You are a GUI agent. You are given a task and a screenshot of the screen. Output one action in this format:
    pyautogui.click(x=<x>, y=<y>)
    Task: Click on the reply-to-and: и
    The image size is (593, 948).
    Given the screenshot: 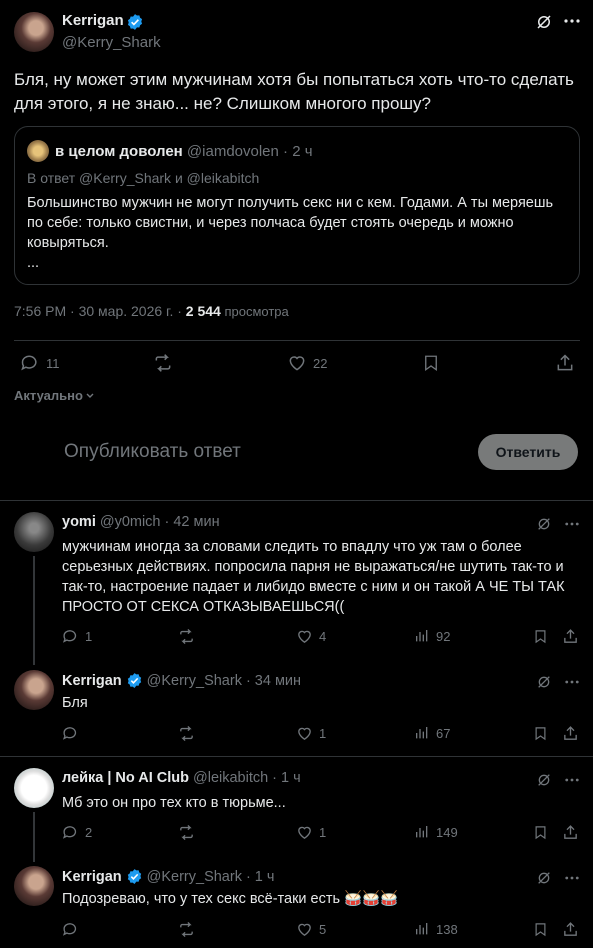 What is the action you would take?
    pyautogui.click(x=179, y=178)
    